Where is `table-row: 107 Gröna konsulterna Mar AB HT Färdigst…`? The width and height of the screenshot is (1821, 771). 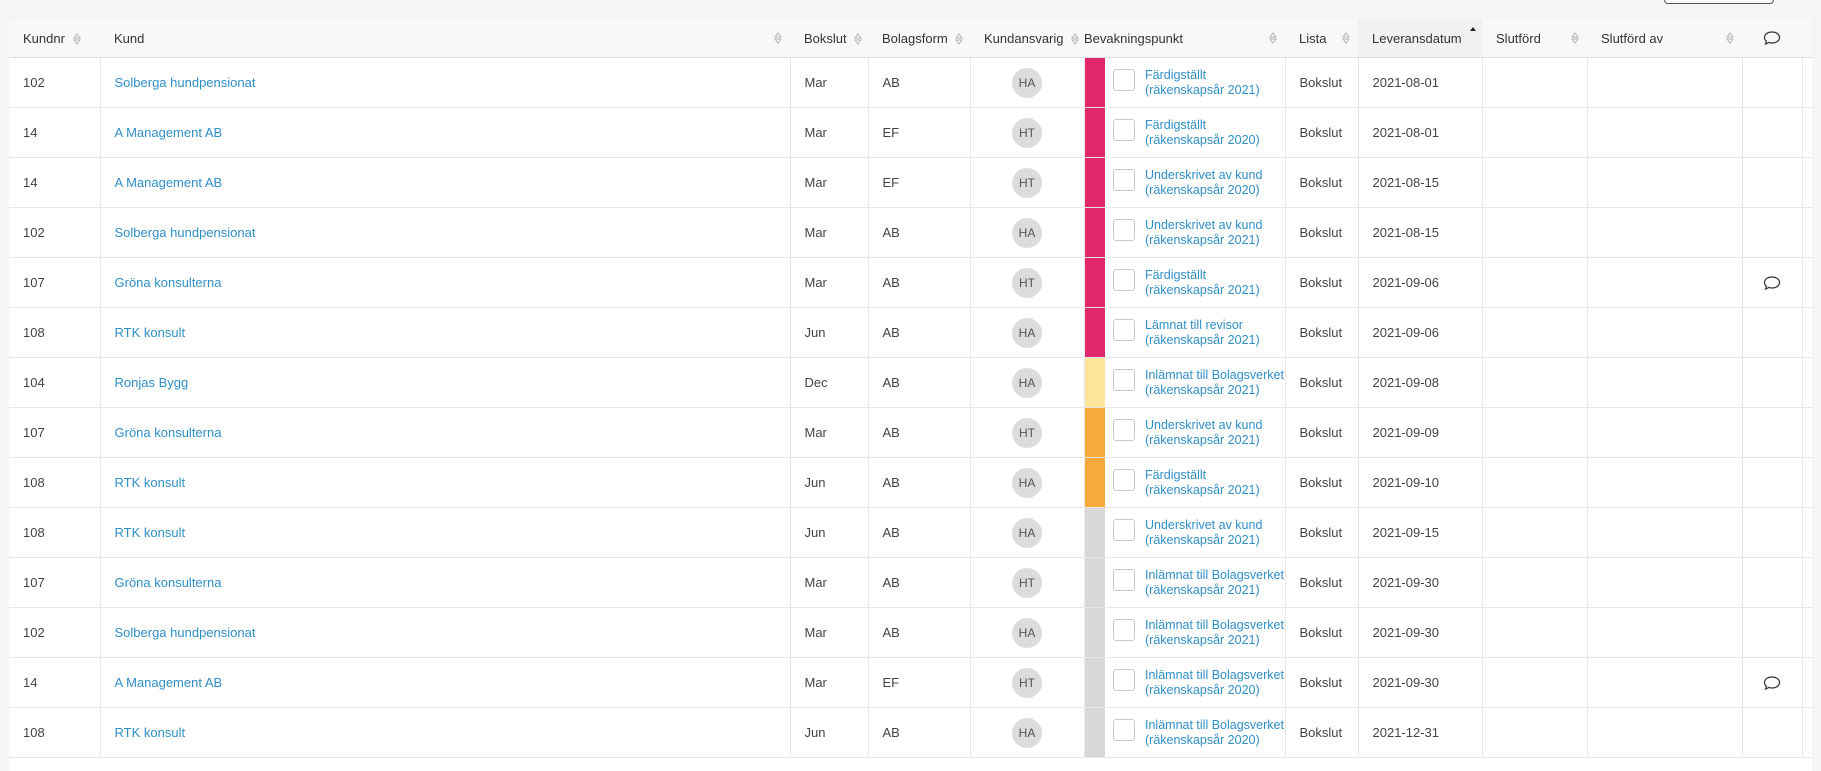 table-row: 107 Gröna konsulterna Mar AB HT Färdigst… is located at coordinates (910, 282).